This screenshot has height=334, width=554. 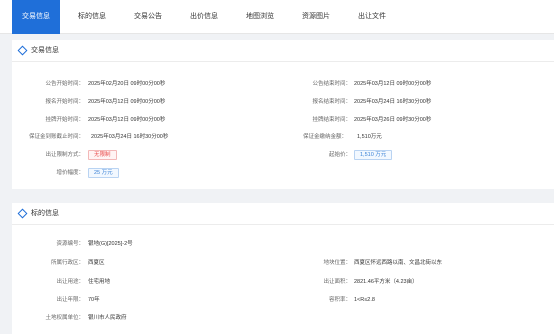 I want to click on listing-start-value: 2025年03月12日 09时00分00秒, so click(x=127, y=120).